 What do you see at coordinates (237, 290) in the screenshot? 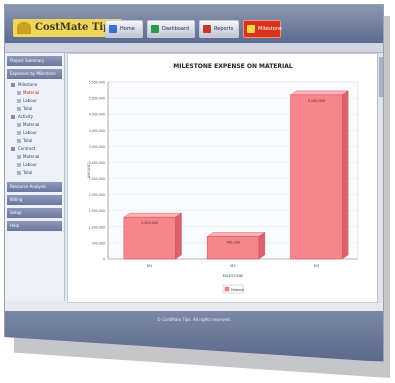
I see `legend-label: Material` at bounding box center [237, 290].